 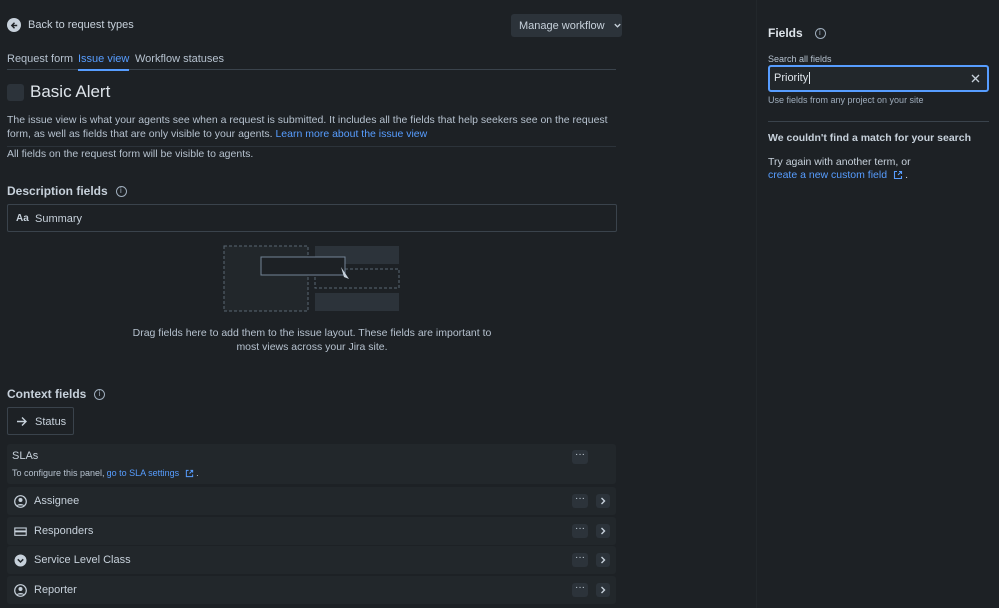 What do you see at coordinates (58, 473) in the screenshot?
I see `slas-note-text: To configure this panel,` at bounding box center [58, 473].